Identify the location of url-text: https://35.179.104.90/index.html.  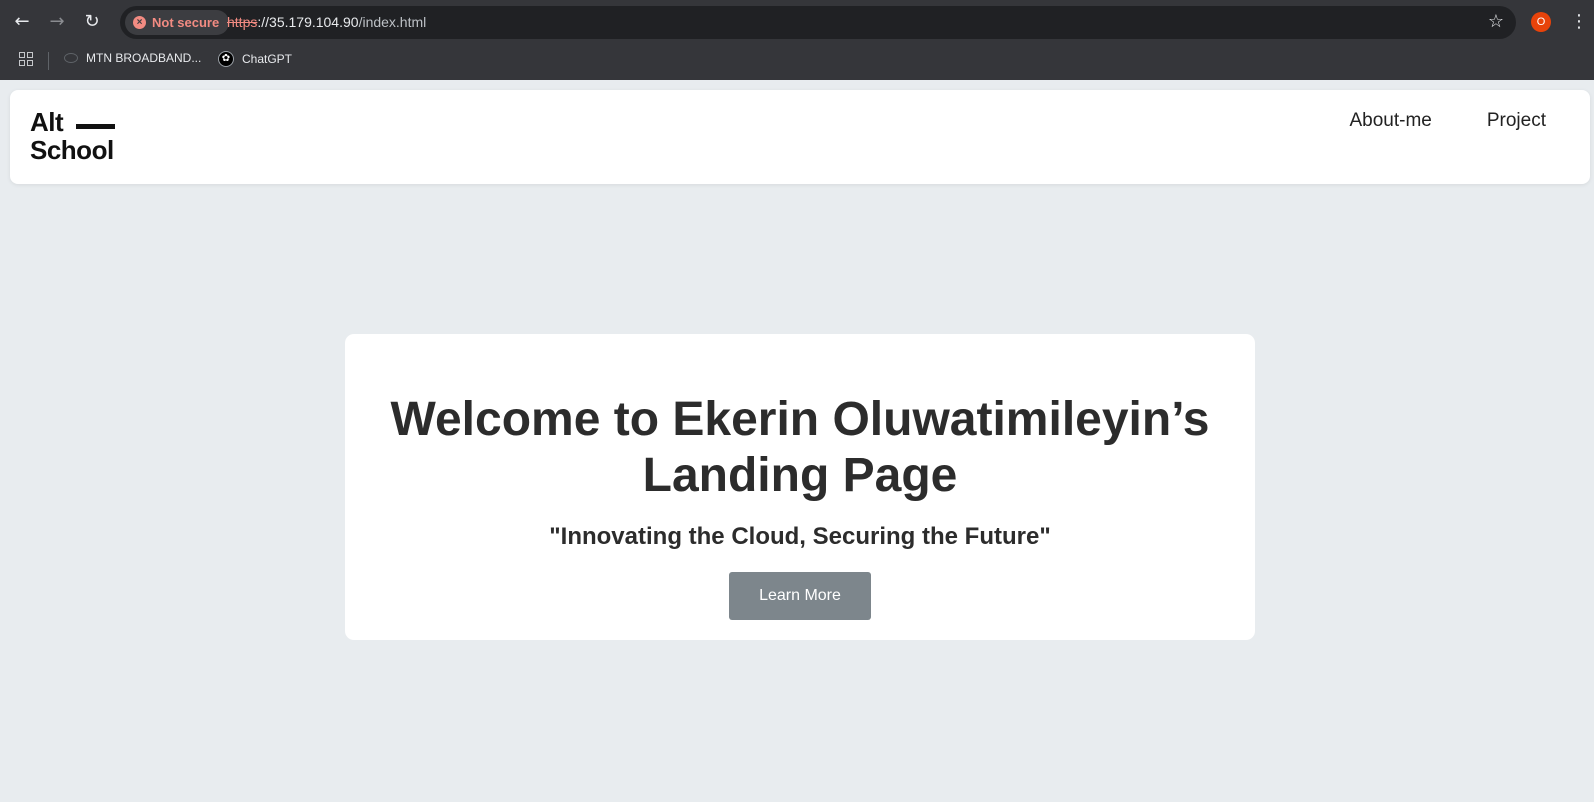
(326, 22).